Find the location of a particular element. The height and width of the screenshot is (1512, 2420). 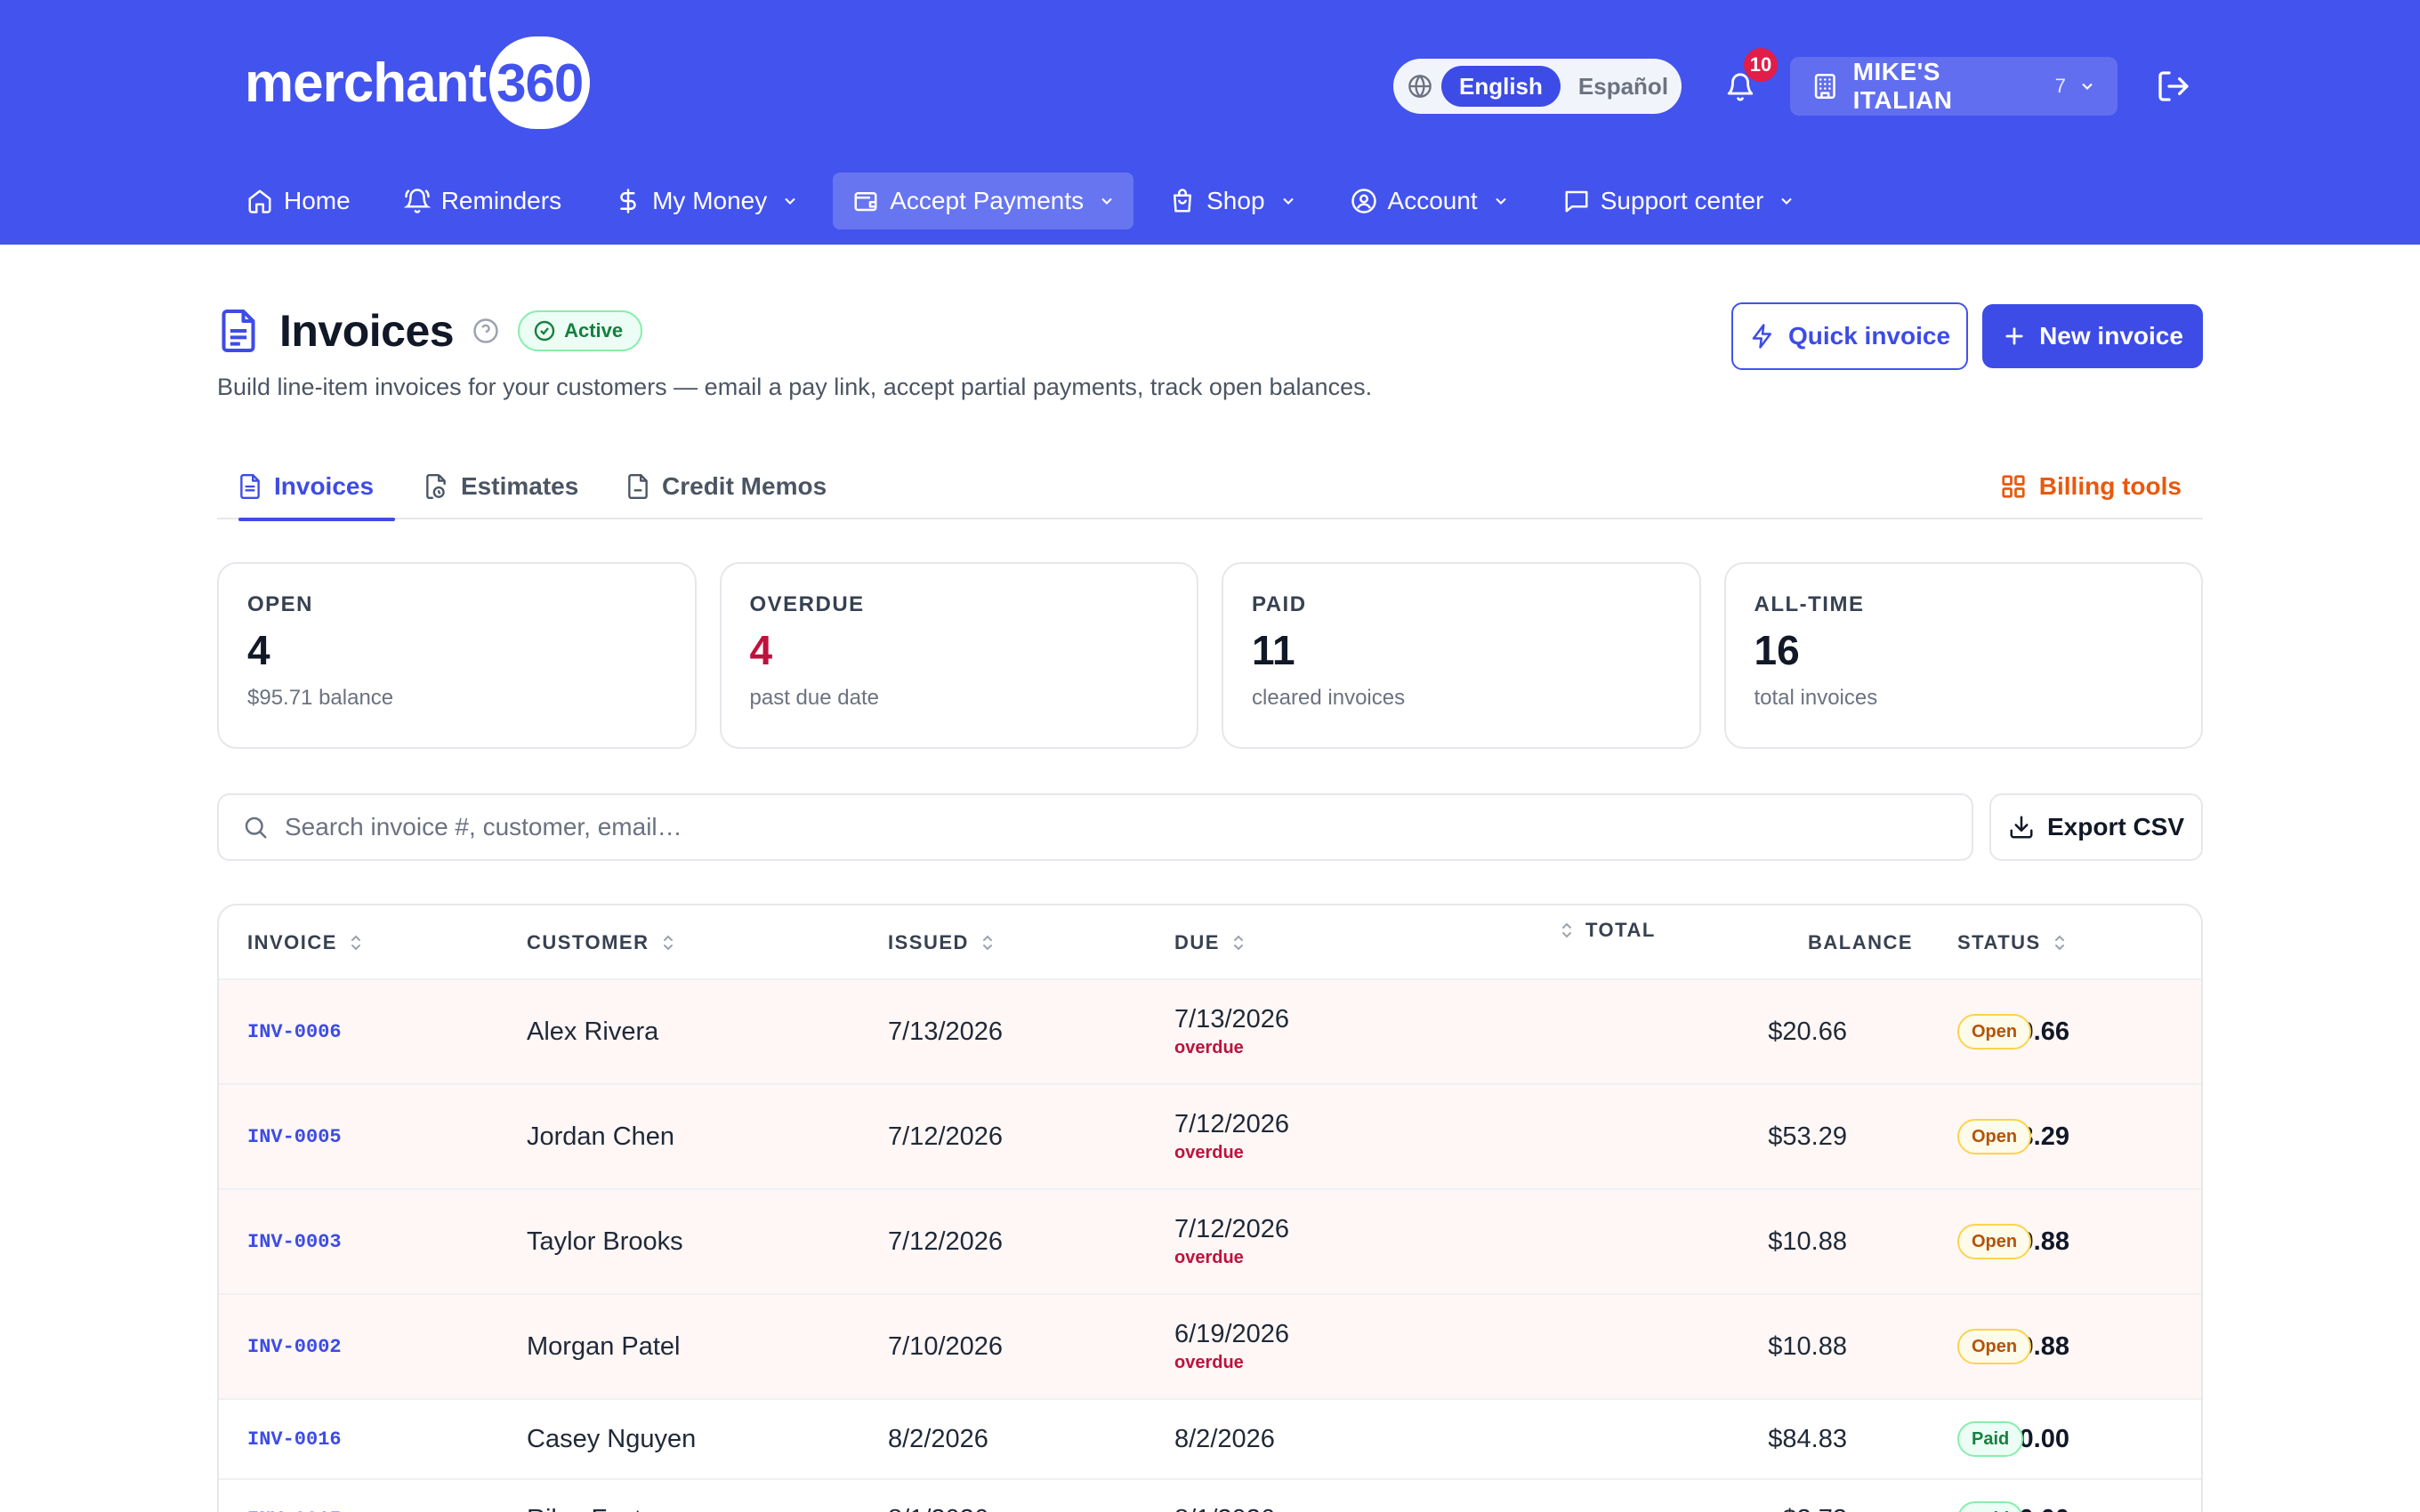

language-option-espanol: Español is located at coordinates (1623, 86).